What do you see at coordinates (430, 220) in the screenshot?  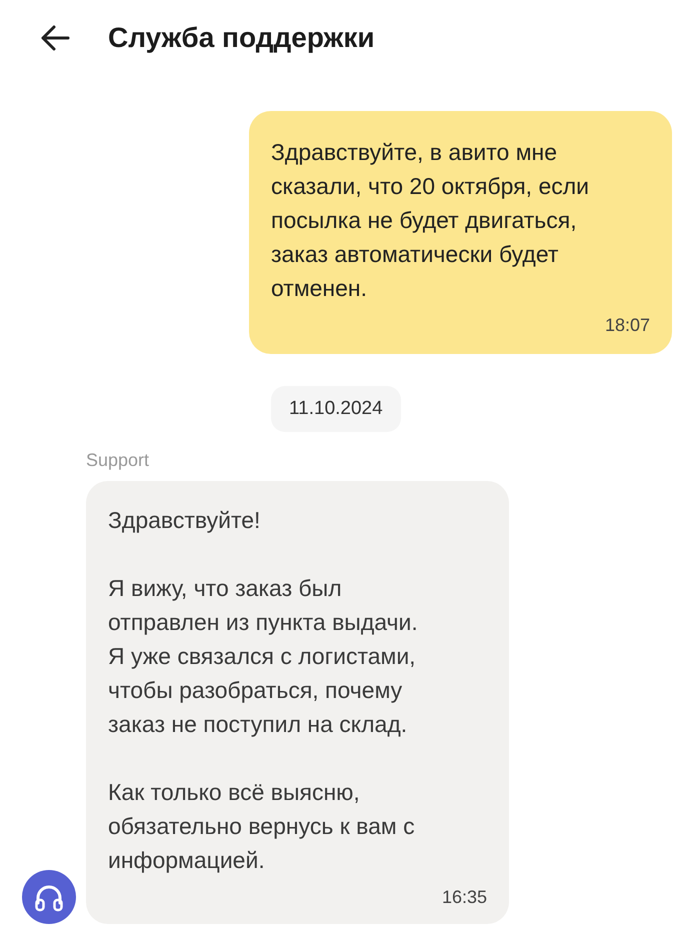 I see `message-text: Здравствуйте, в авито мне сказали, что 20 октября, если посылка не будет двигаться, заказ автоматически будет отменен.` at bounding box center [430, 220].